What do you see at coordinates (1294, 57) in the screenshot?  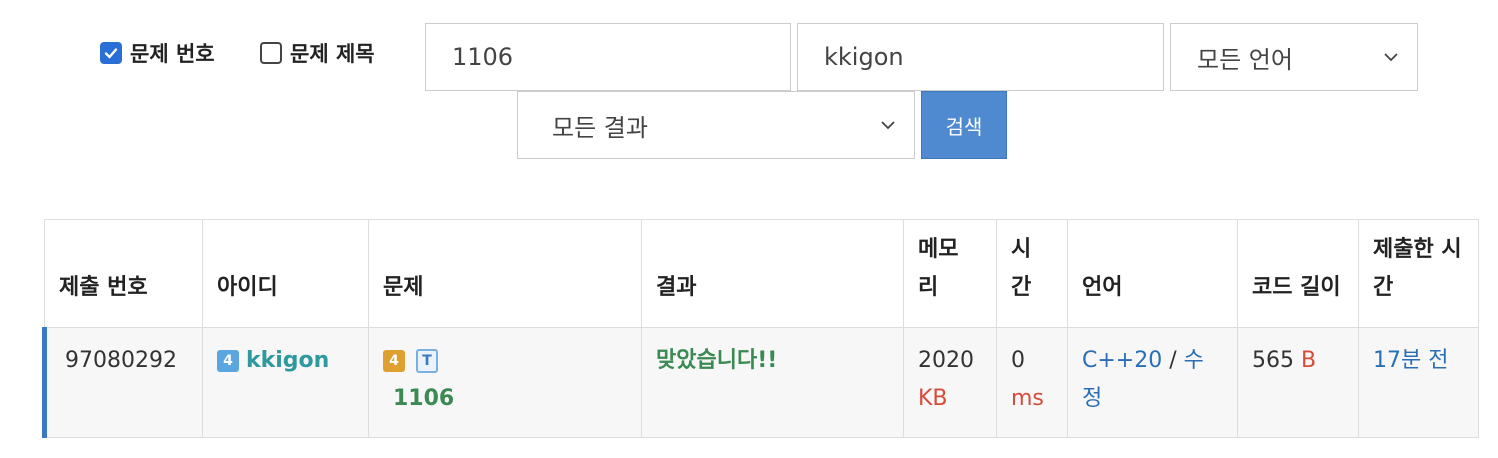 I see `language-select: 모든 언어` at bounding box center [1294, 57].